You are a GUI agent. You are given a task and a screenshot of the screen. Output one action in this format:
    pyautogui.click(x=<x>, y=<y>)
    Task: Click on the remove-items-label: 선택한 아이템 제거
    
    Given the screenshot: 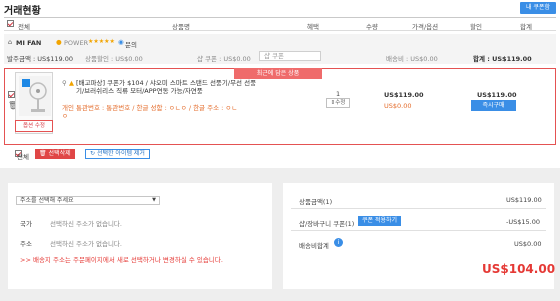 What is the action you would take?
    pyautogui.click(x=120, y=153)
    